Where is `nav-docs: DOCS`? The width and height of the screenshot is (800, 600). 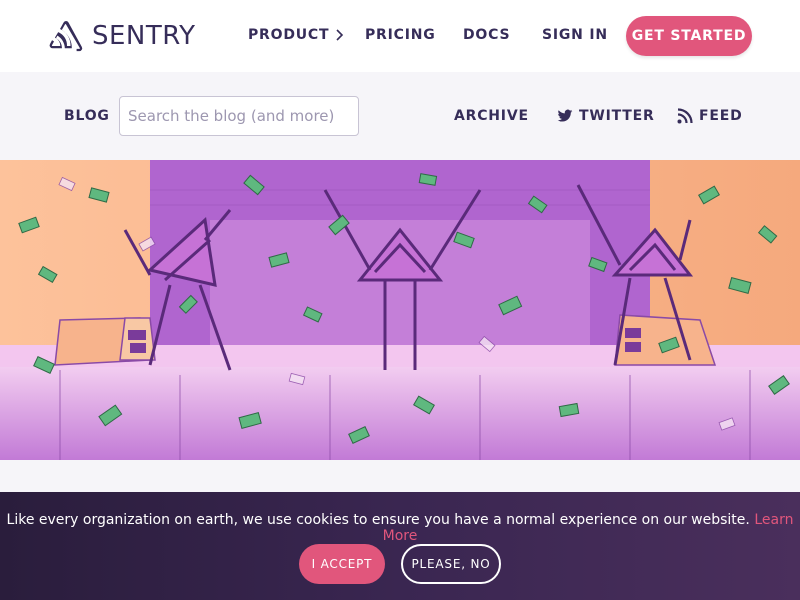
nav-docs: DOCS is located at coordinates (486, 35).